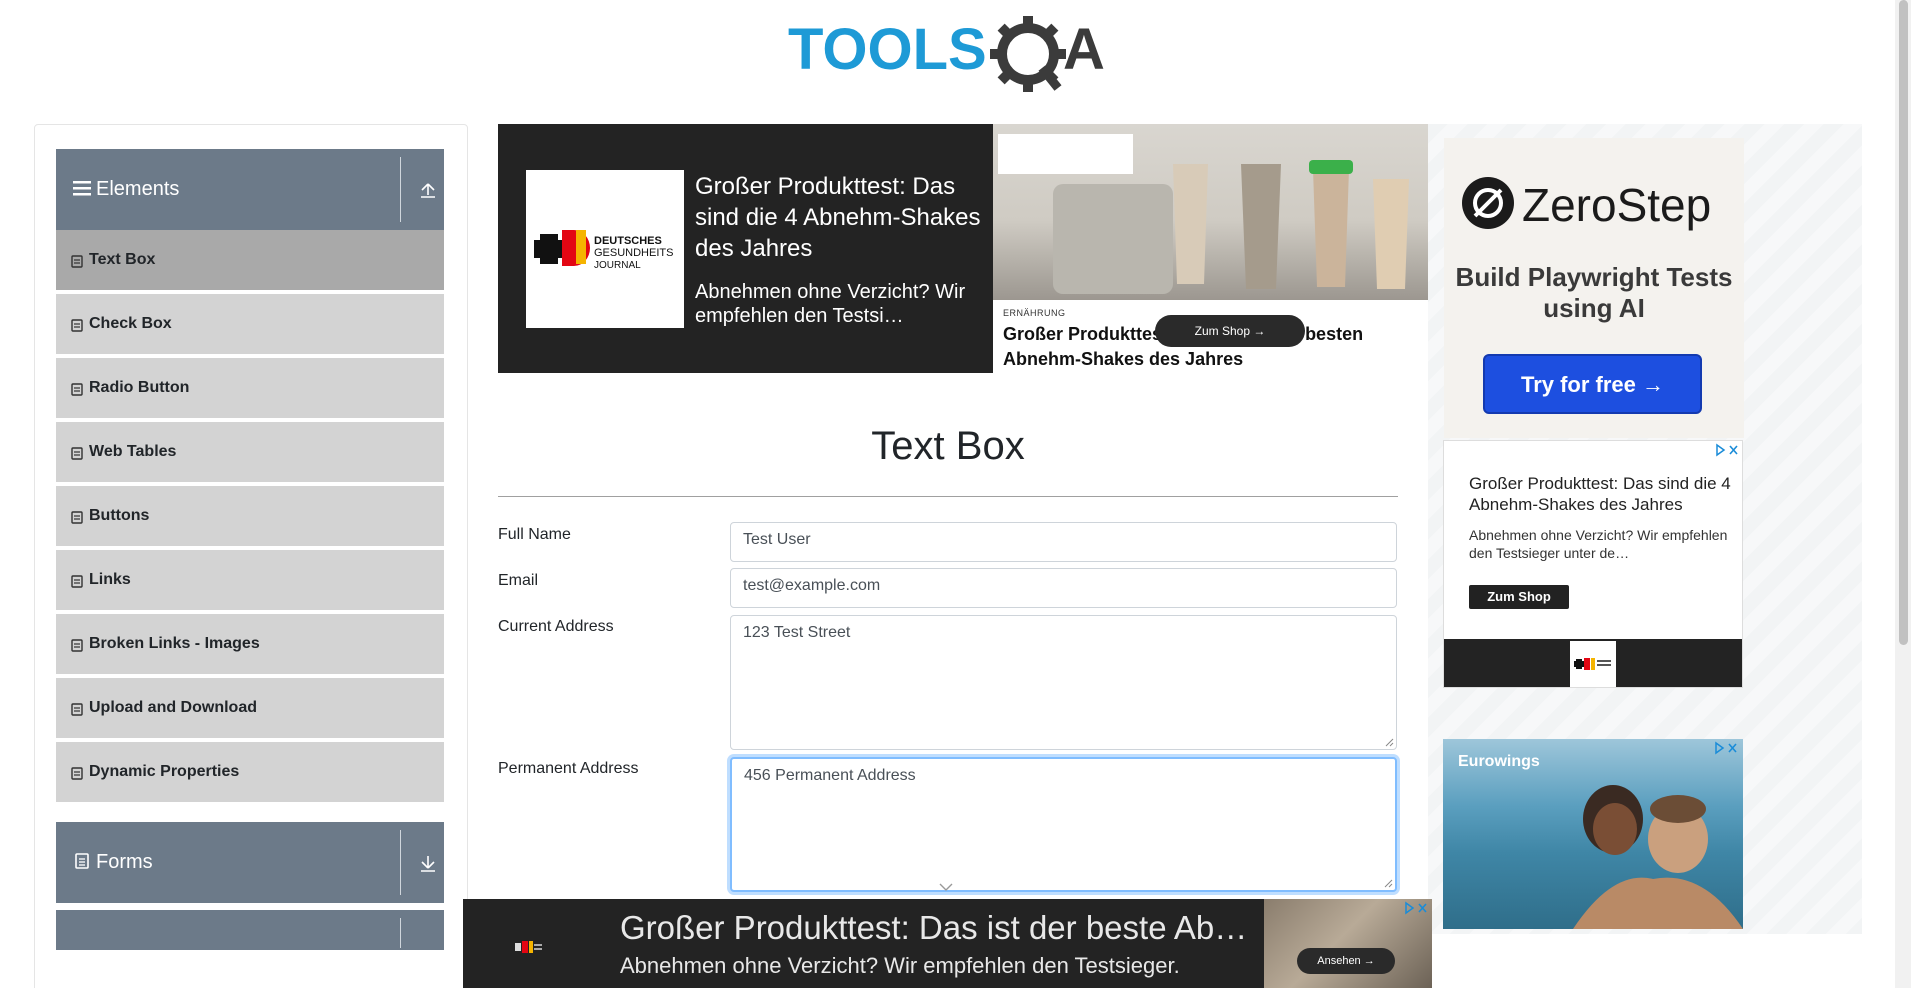  Describe the element at coordinates (428, 190) in the screenshot. I see `collapse-up-icon` at that location.